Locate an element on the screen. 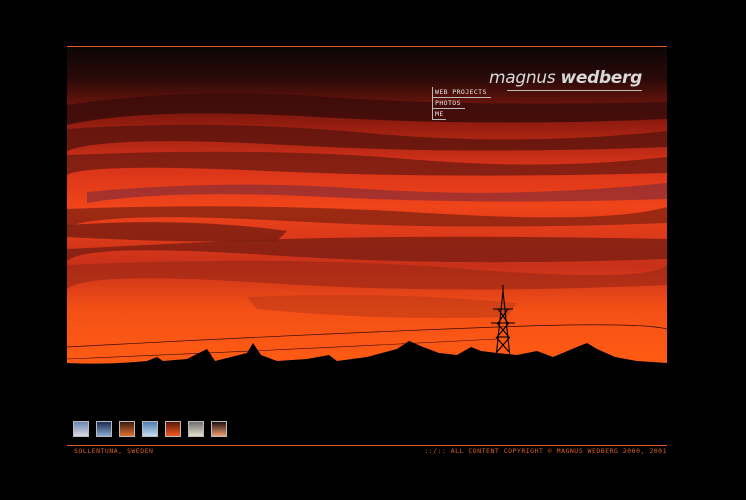 This screenshot has width=746, height=500. nav-web-projects: WEB PROJECTS is located at coordinates (461, 92).